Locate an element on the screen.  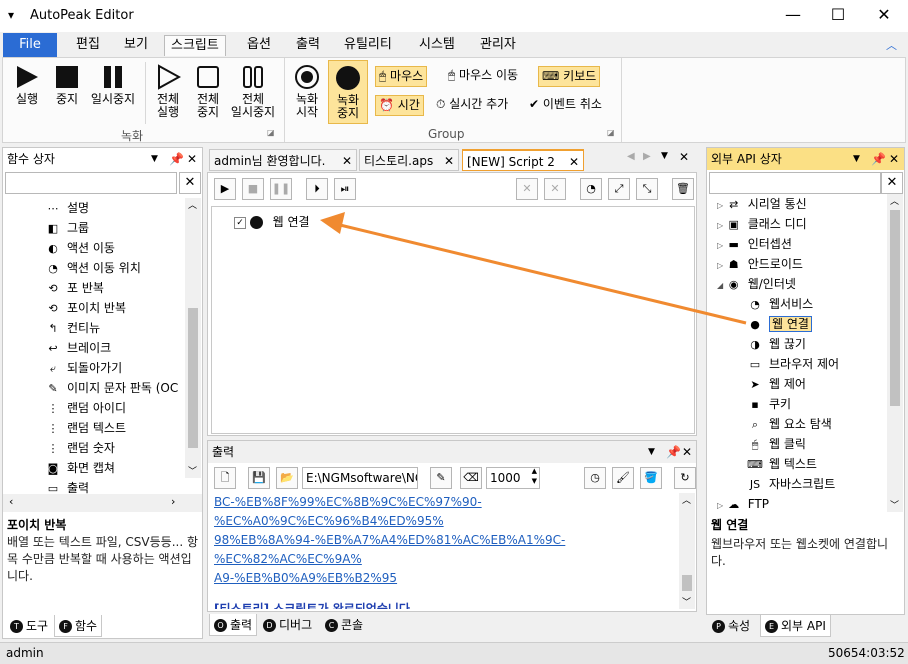
log-link-line: A9-%EB%B0%A9%EB%B2%95 is located at coordinates (445, 578).